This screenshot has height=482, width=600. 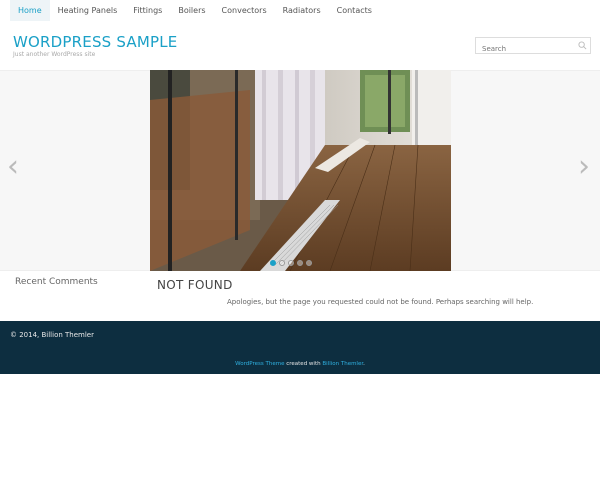 I want to click on page-title: NOT FOUND, so click(x=195, y=285).